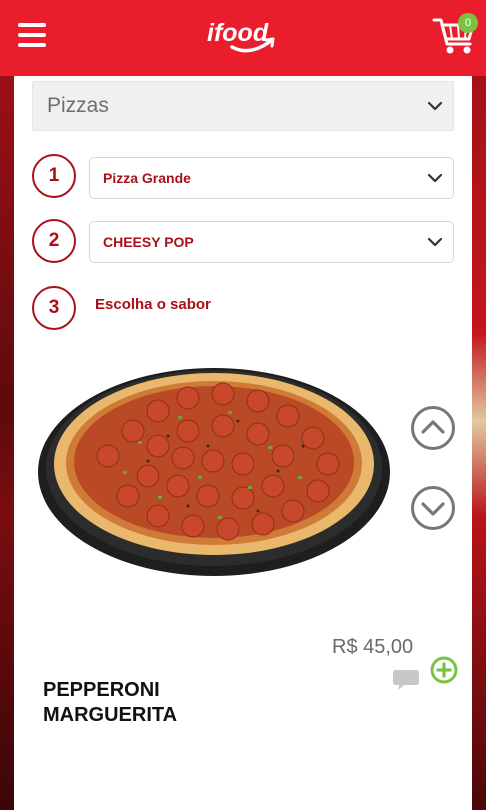 Image resolution: width=486 pixels, height=810 pixels. Describe the element at coordinates (243, 106) in the screenshot. I see `category-select: Pizzas` at that location.